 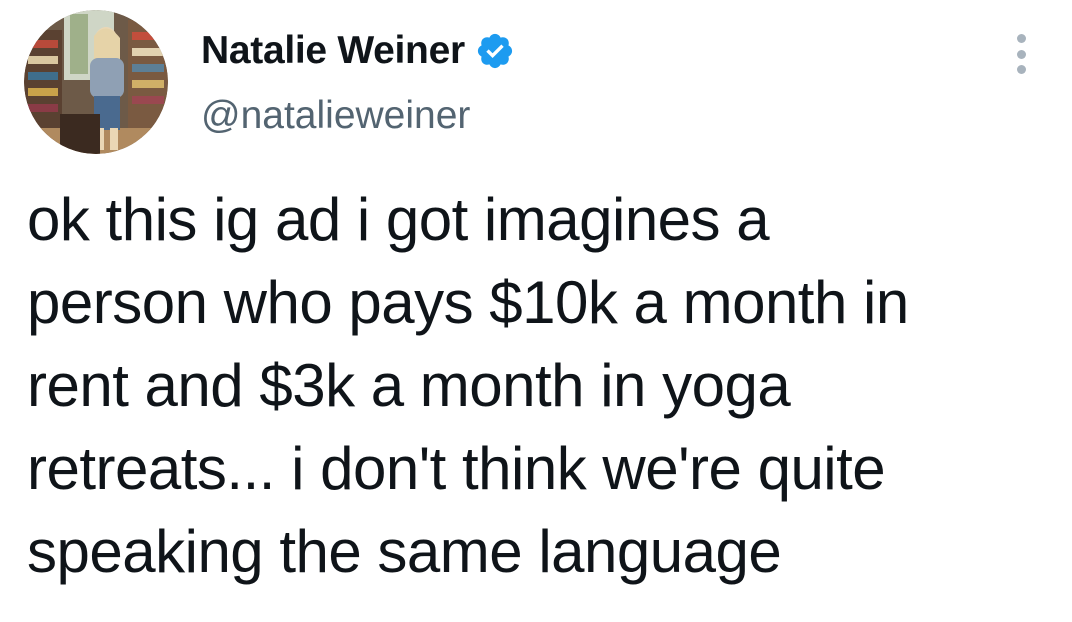 I want to click on username-handle: @natalieweiner, so click(x=335, y=116).